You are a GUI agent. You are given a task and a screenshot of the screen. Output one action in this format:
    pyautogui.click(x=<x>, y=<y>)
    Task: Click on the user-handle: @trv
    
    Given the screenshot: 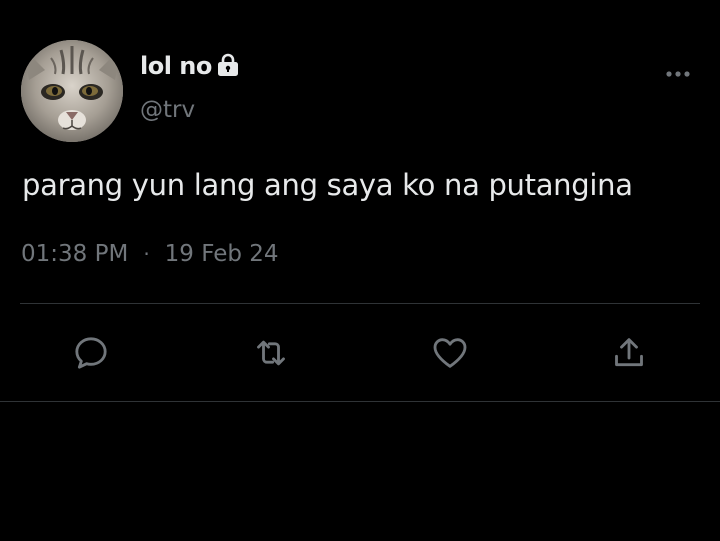 What is the action you would take?
    pyautogui.click(x=167, y=110)
    